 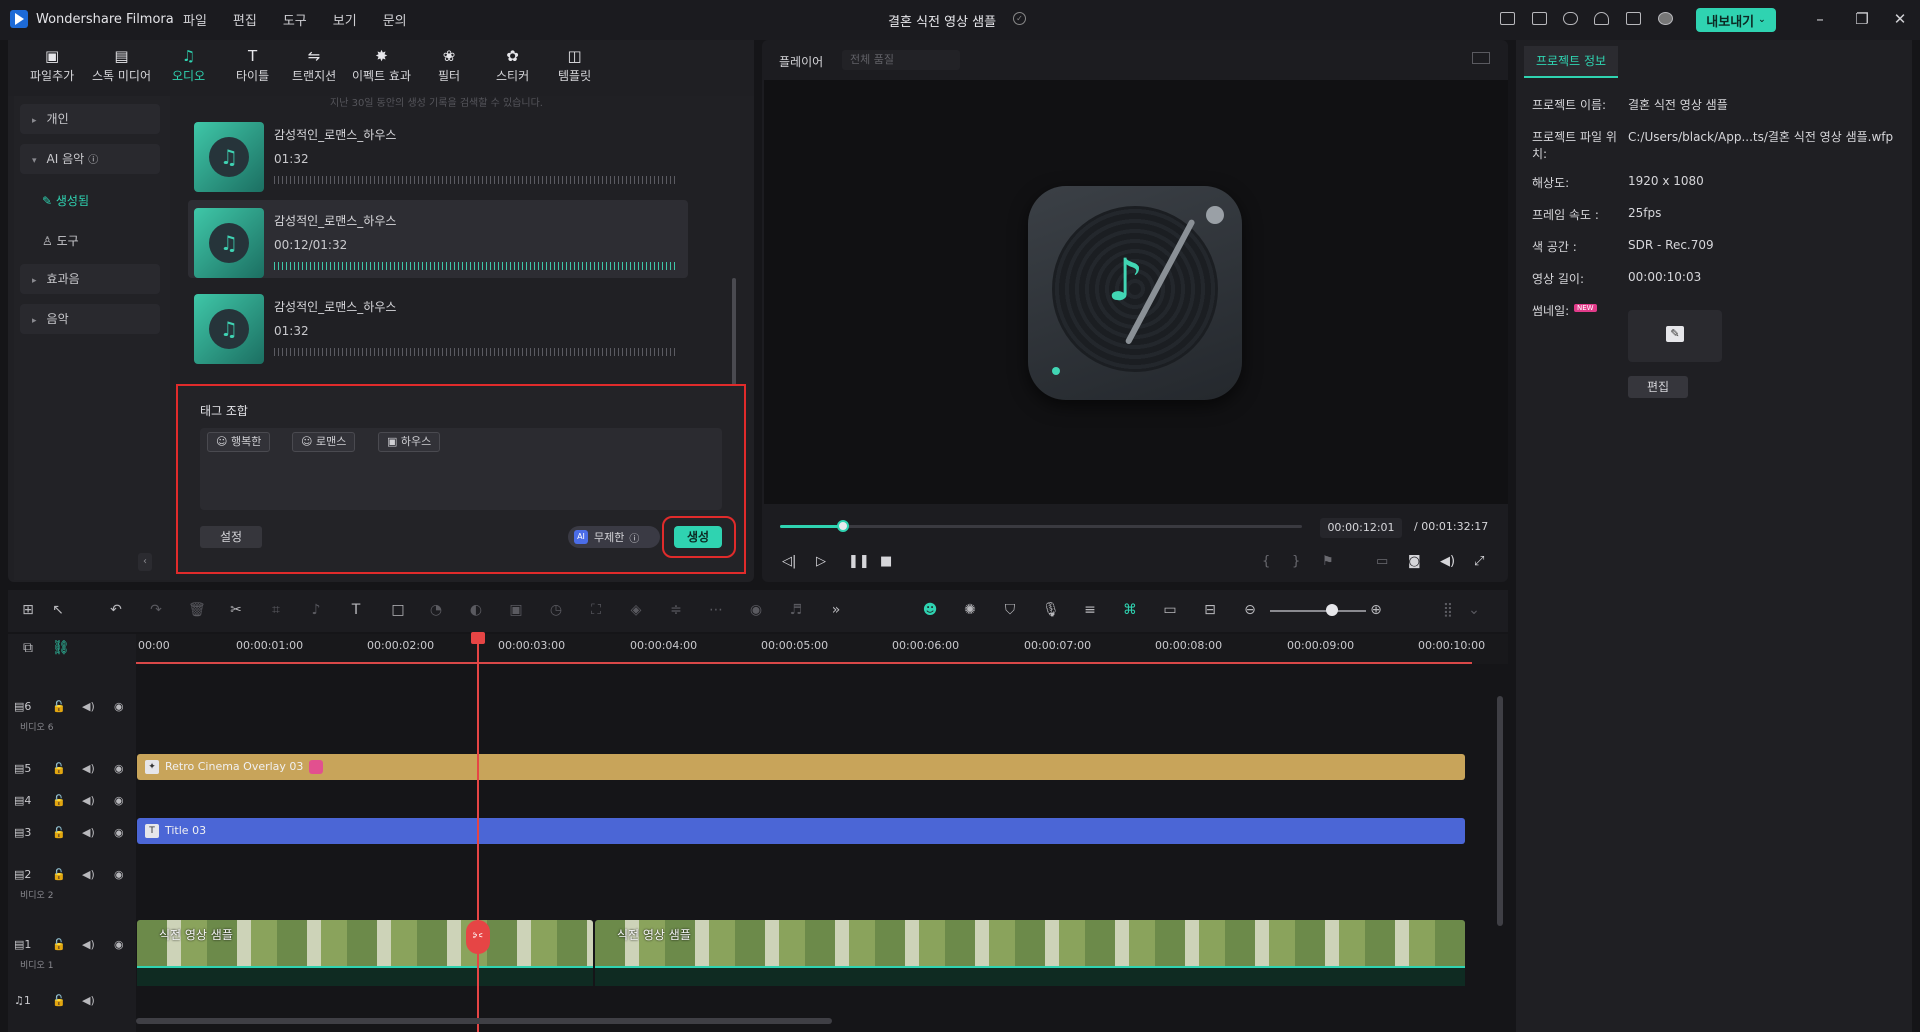 What do you see at coordinates (1210, 610) in the screenshot?
I see `replace-icon: ⊟` at bounding box center [1210, 610].